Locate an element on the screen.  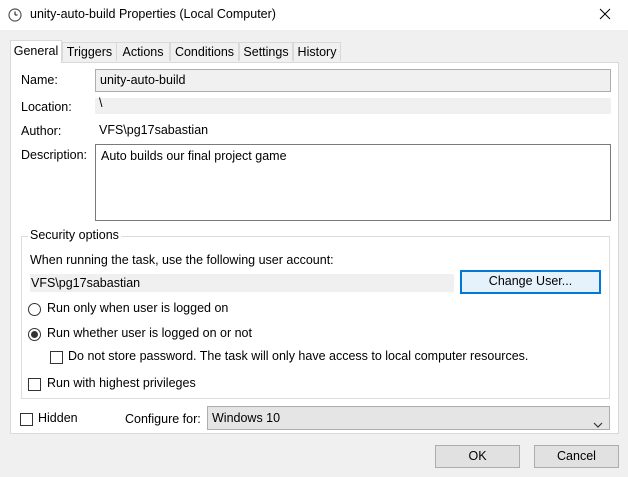
description-field: Auto builds our final project game is located at coordinates (353, 182).